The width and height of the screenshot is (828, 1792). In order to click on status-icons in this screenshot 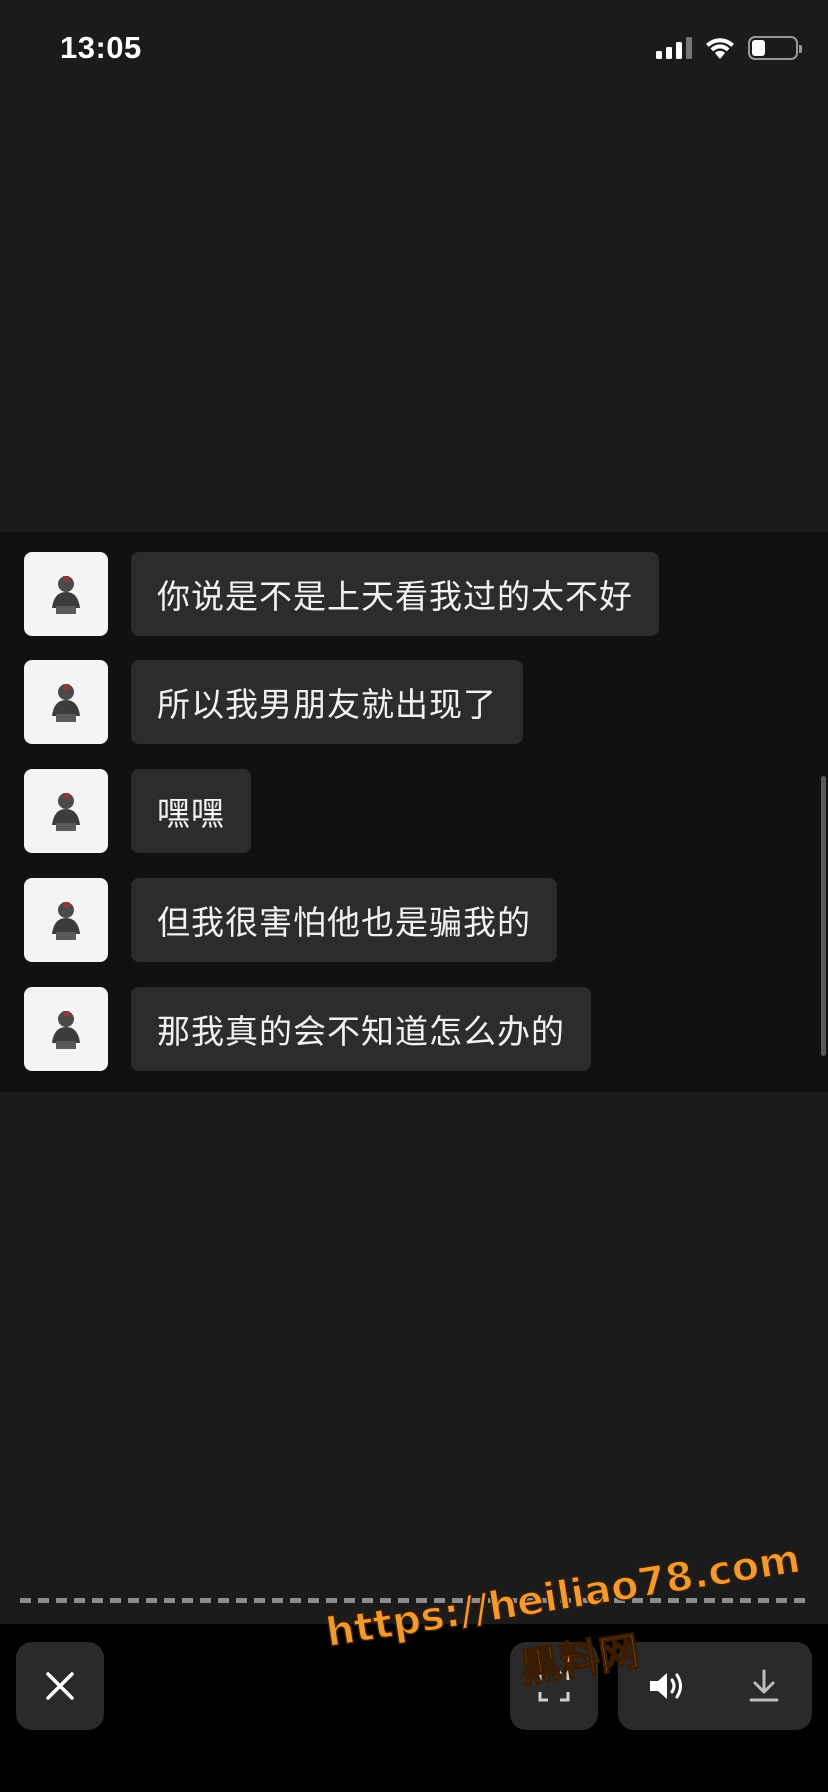, I will do `click(729, 48)`.